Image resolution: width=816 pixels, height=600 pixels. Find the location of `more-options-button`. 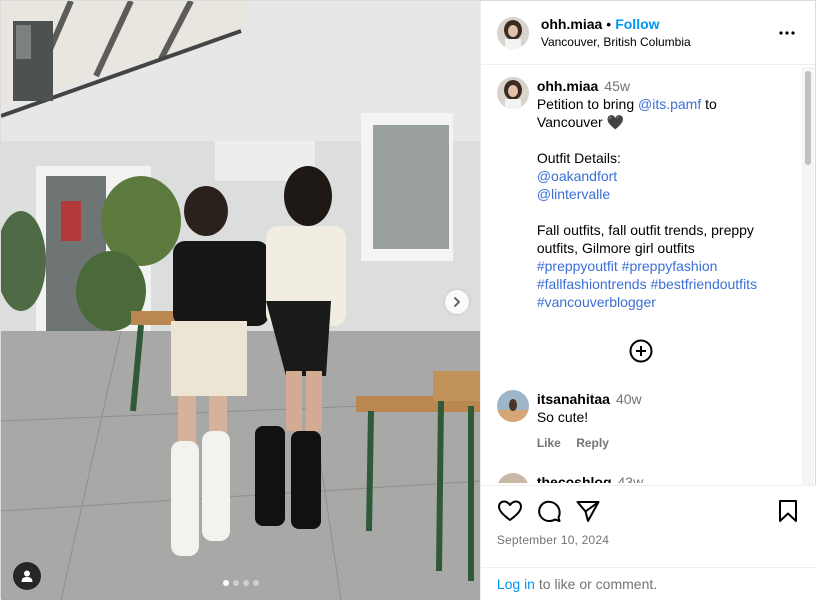

more-options-button is located at coordinates (787, 33).